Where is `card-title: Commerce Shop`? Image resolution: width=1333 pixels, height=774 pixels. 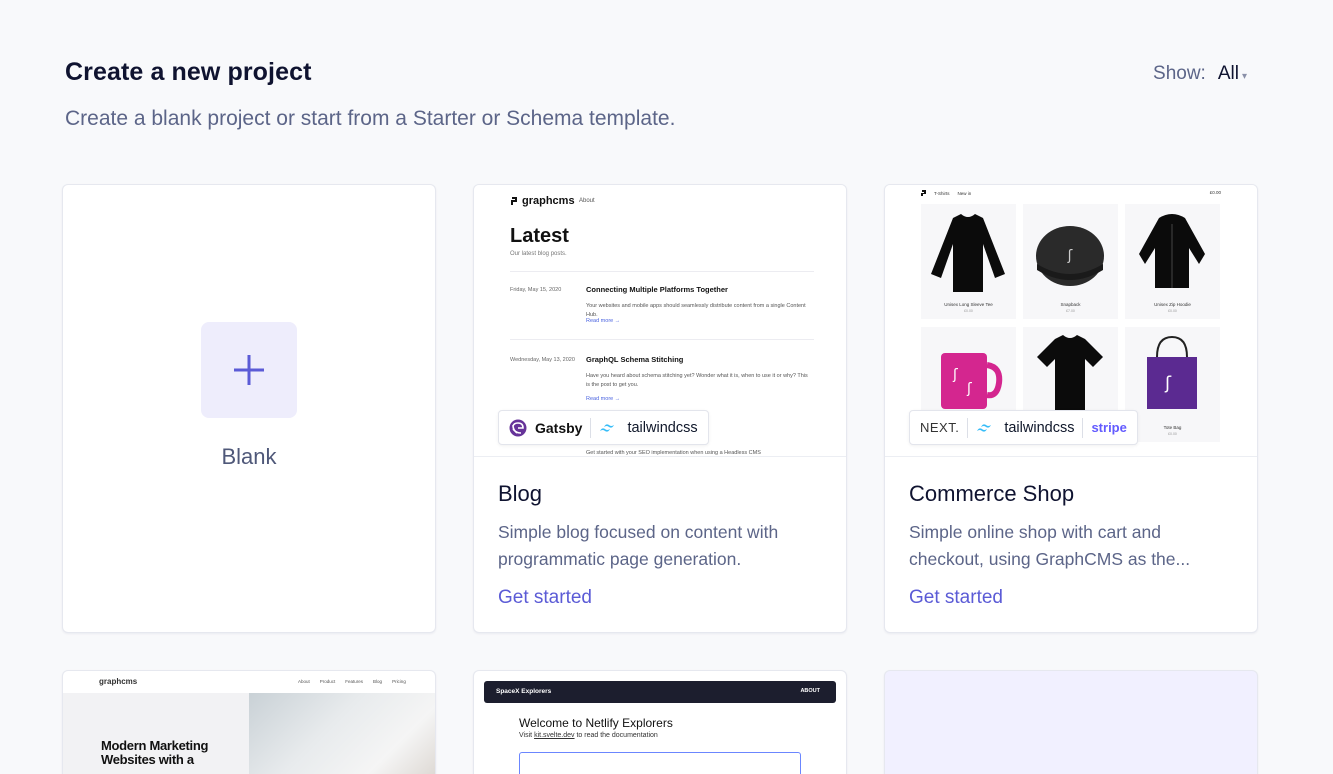 card-title: Commerce Shop is located at coordinates (992, 493).